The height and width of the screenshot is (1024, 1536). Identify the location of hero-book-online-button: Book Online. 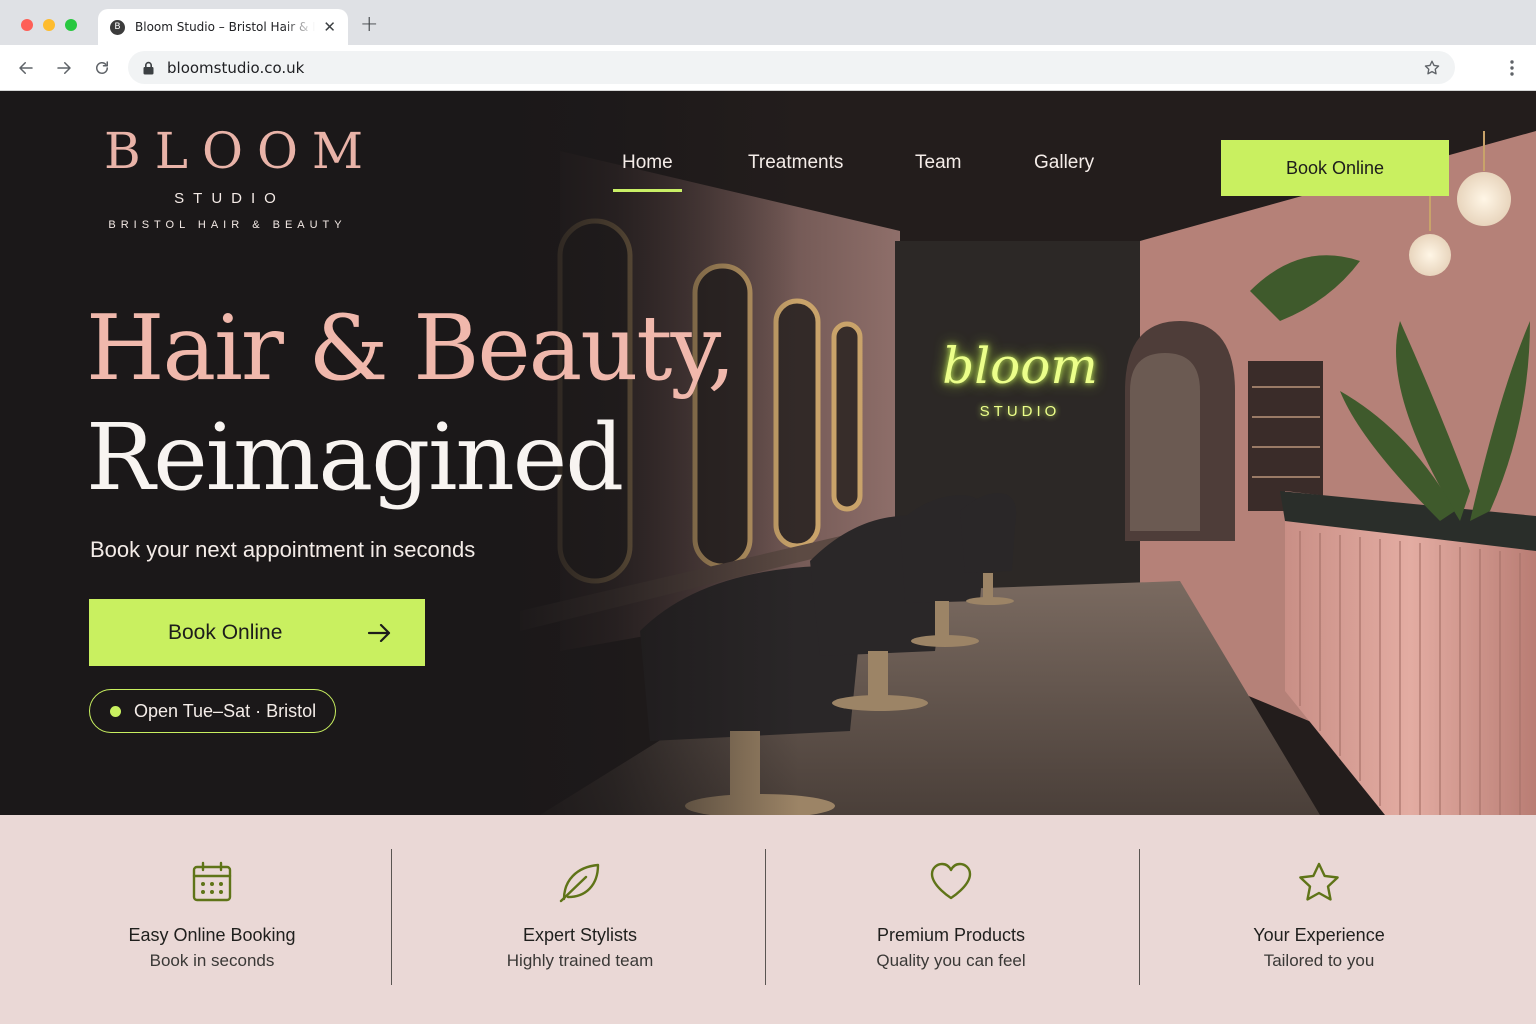
(257, 632).